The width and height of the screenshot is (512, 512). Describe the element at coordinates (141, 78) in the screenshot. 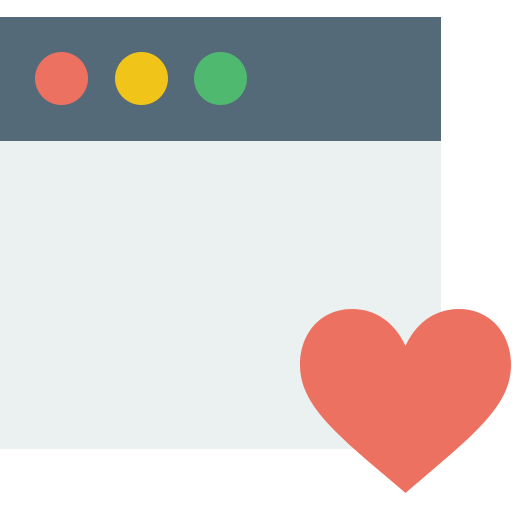

I see `minimize-dot-icon` at that location.